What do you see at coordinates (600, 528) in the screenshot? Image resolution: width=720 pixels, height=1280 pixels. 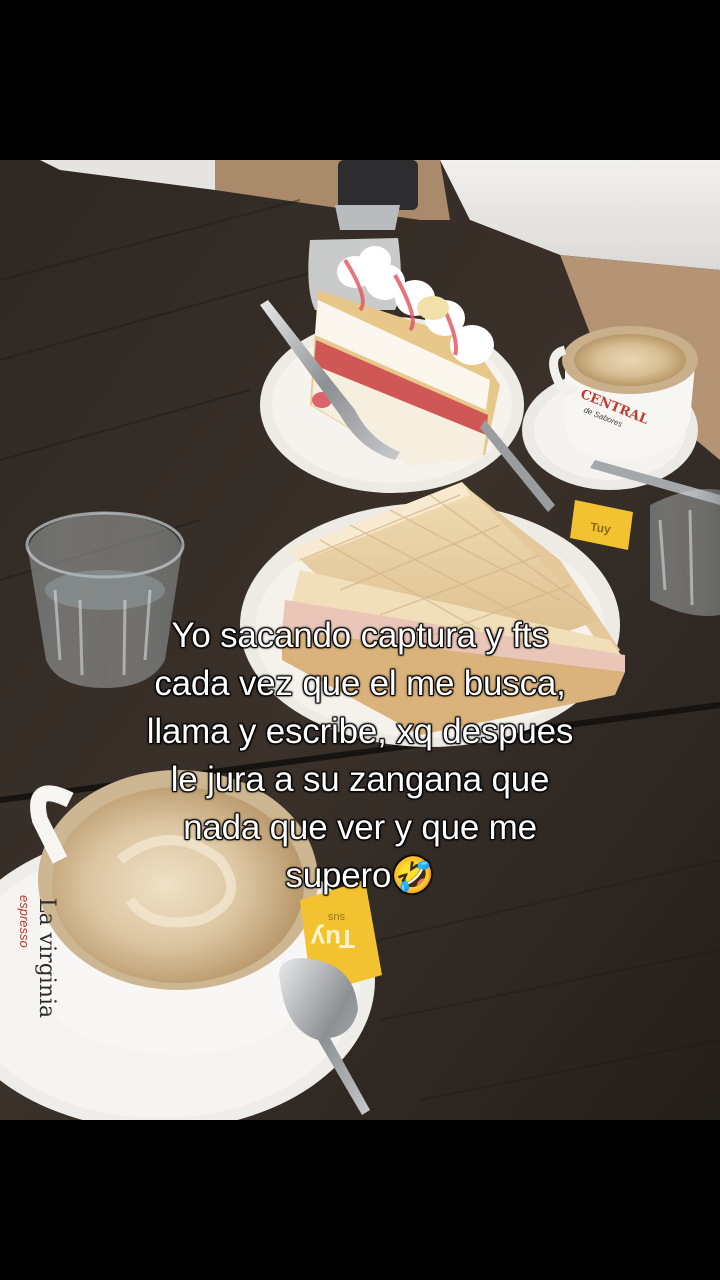 I see `svg-text: Tuy` at bounding box center [600, 528].